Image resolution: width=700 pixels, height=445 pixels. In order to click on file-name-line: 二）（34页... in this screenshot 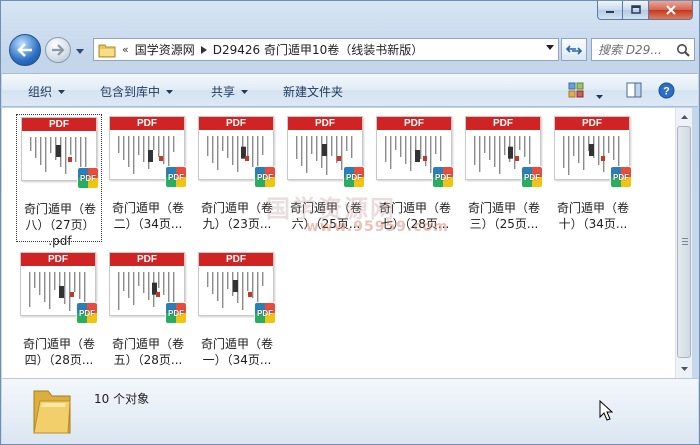, I will do `click(148, 224)`.